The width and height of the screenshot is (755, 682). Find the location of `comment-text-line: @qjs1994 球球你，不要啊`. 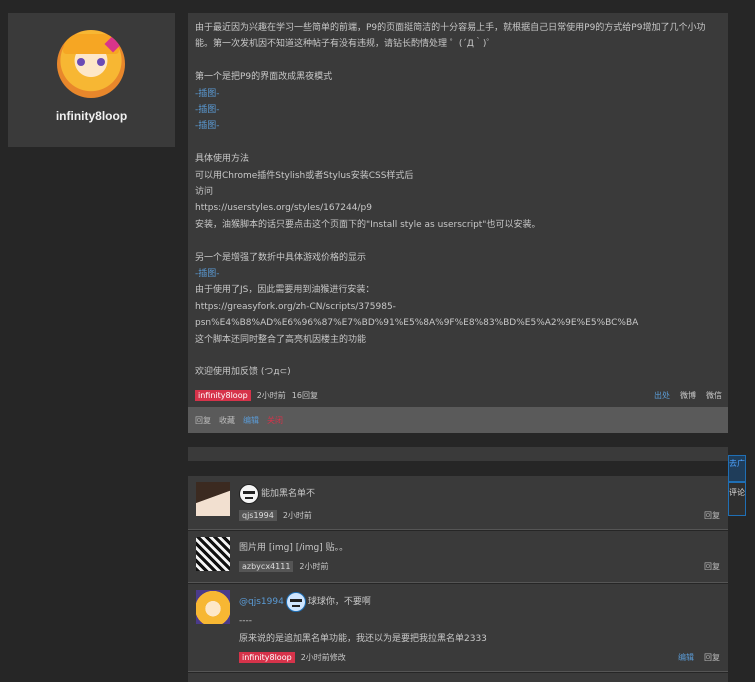

comment-text-line: @qjs1994 球球你，不要啊 is located at coordinates (479, 602).